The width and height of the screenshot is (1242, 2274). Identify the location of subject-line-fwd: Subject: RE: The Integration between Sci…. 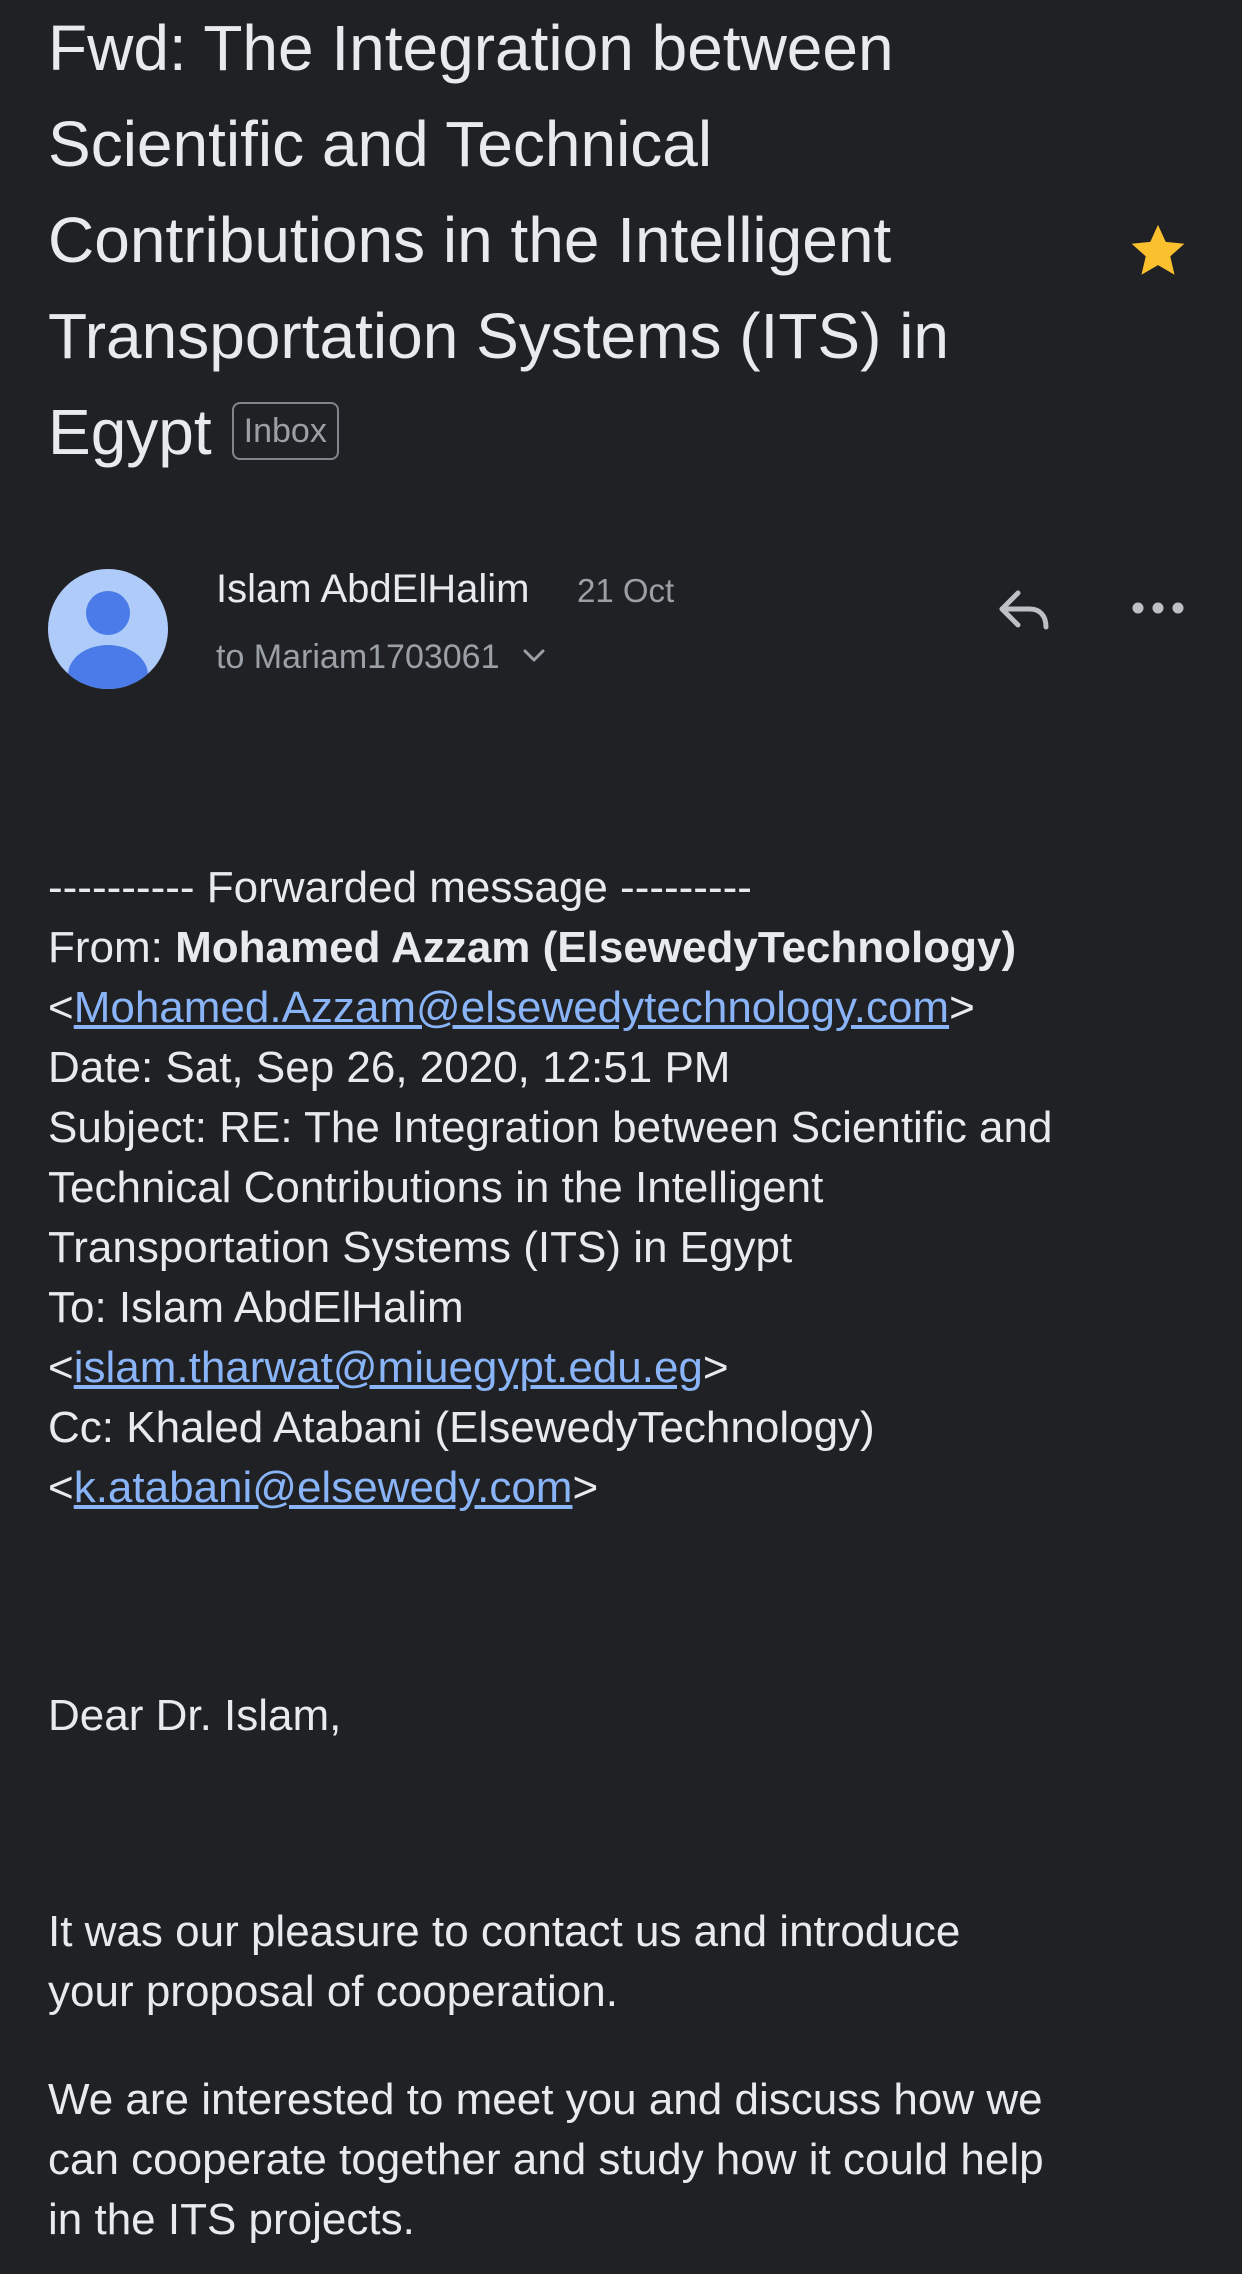
(550, 1127).